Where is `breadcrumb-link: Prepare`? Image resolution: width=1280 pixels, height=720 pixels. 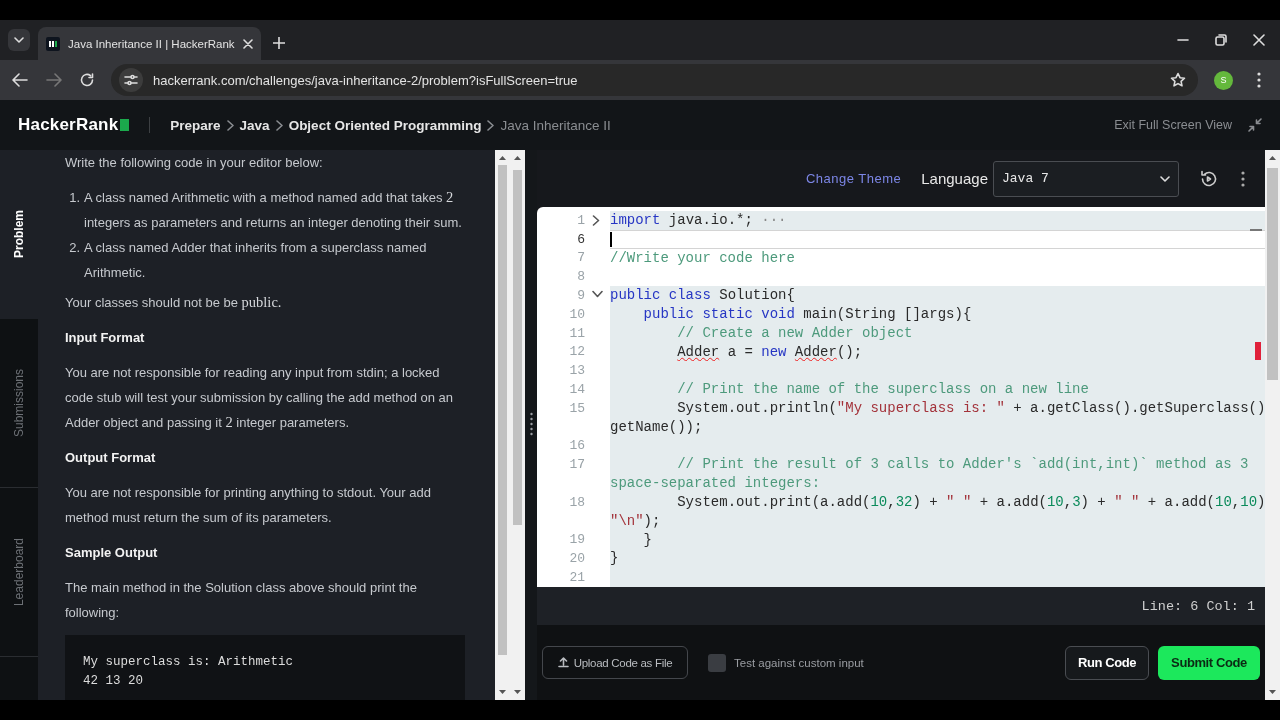 breadcrumb-link: Prepare is located at coordinates (195, 125).